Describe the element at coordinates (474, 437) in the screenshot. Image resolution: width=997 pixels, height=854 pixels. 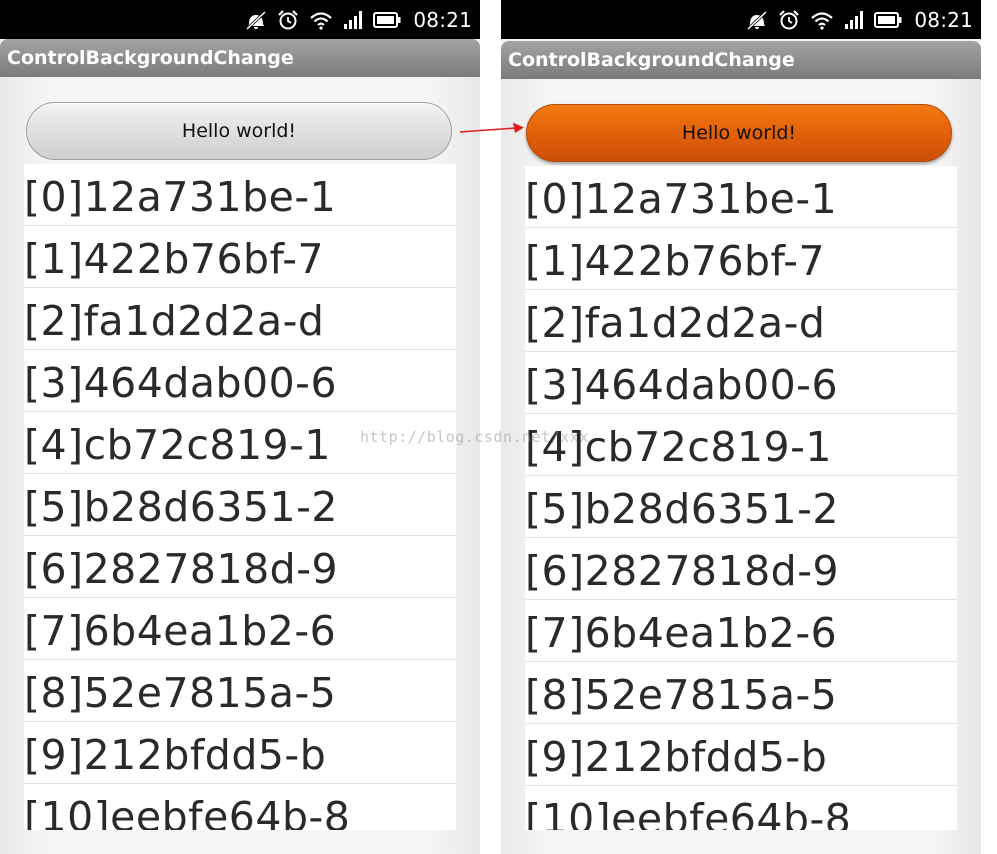
I see `watermark: http://blog.csdn.net/xxx` at that location.